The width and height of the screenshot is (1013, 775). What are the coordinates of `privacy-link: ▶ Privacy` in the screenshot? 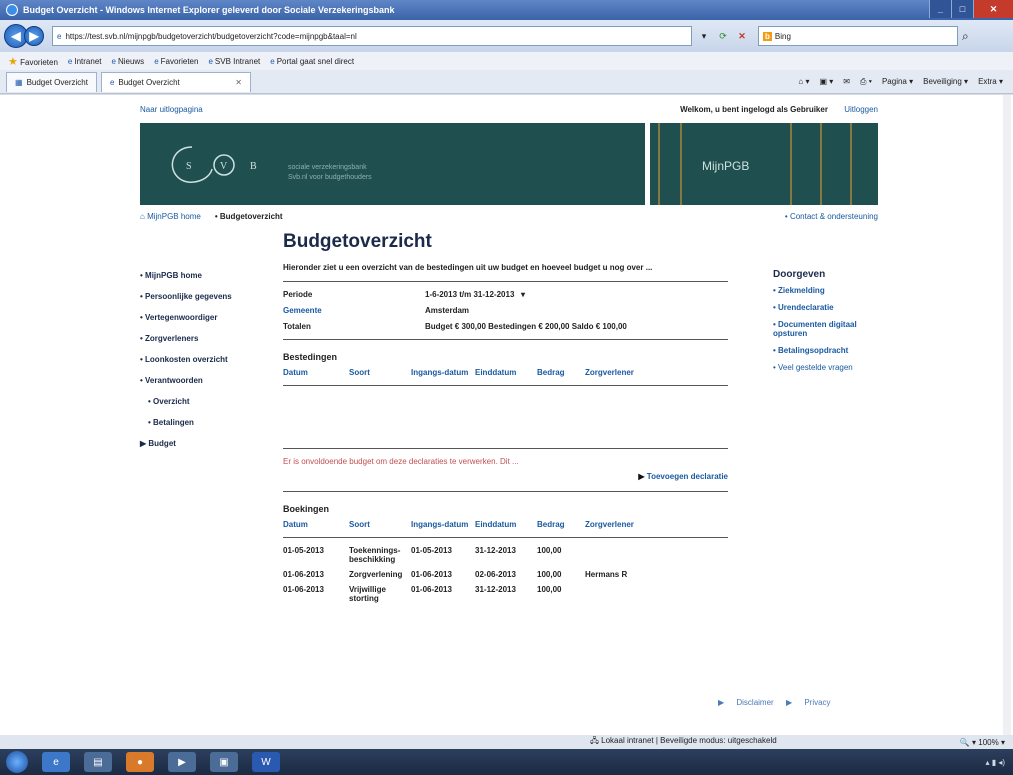 It's located at (808, 702).